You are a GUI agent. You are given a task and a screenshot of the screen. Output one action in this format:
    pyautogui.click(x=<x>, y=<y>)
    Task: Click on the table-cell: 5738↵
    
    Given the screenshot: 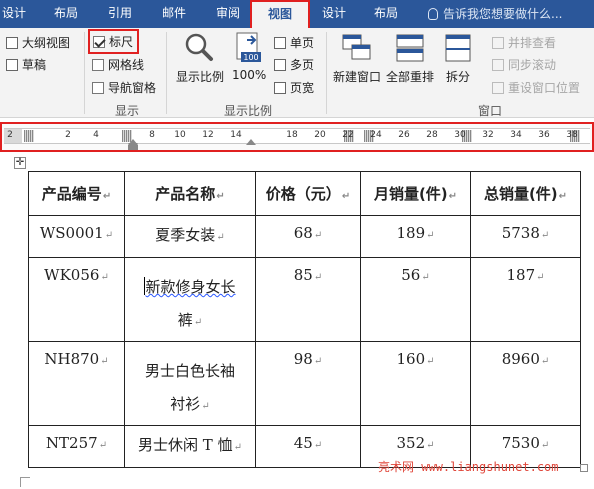 What is the action you would take?
    pyautogui.click(x=525, y=236)
    